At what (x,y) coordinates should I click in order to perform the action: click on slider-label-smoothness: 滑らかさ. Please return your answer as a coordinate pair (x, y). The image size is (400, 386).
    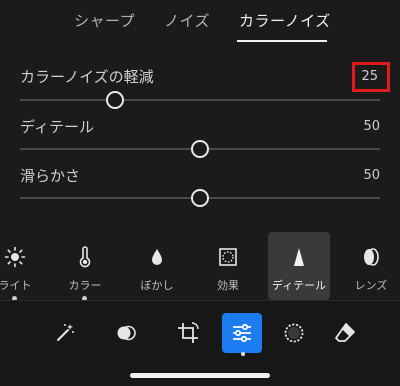
    Looking at the image, I should click on (50, 176).